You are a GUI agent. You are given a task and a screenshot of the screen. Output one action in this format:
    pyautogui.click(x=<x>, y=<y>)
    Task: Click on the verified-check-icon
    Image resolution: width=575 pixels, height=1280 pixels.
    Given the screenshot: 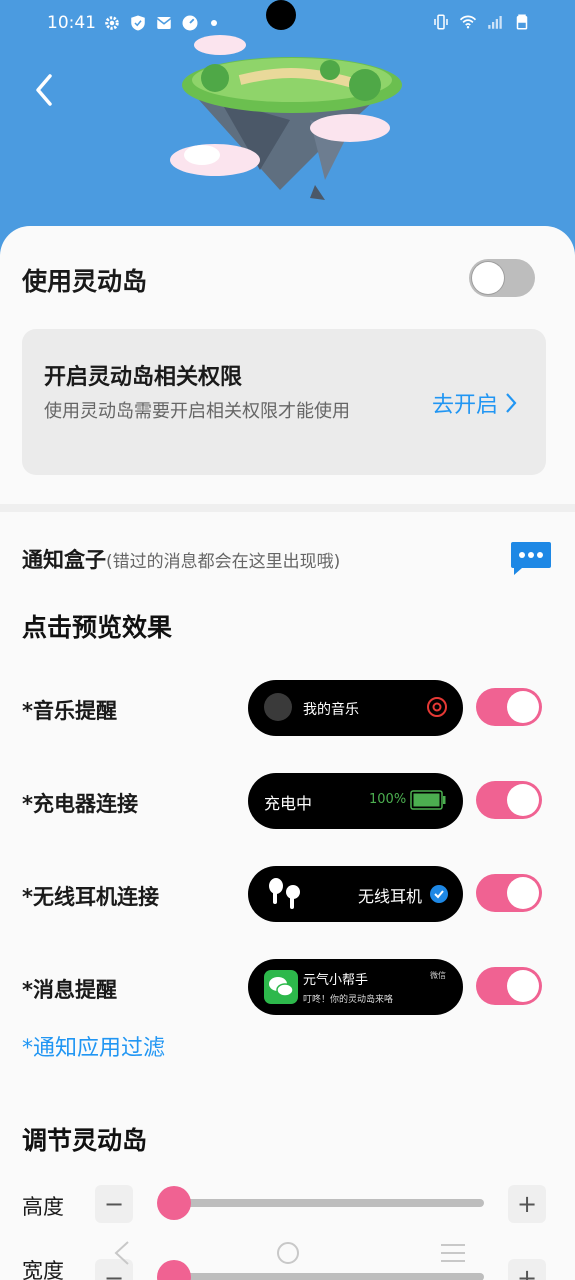 What is the action you would take?
    pyautogui.click(x=439, y=894)
    